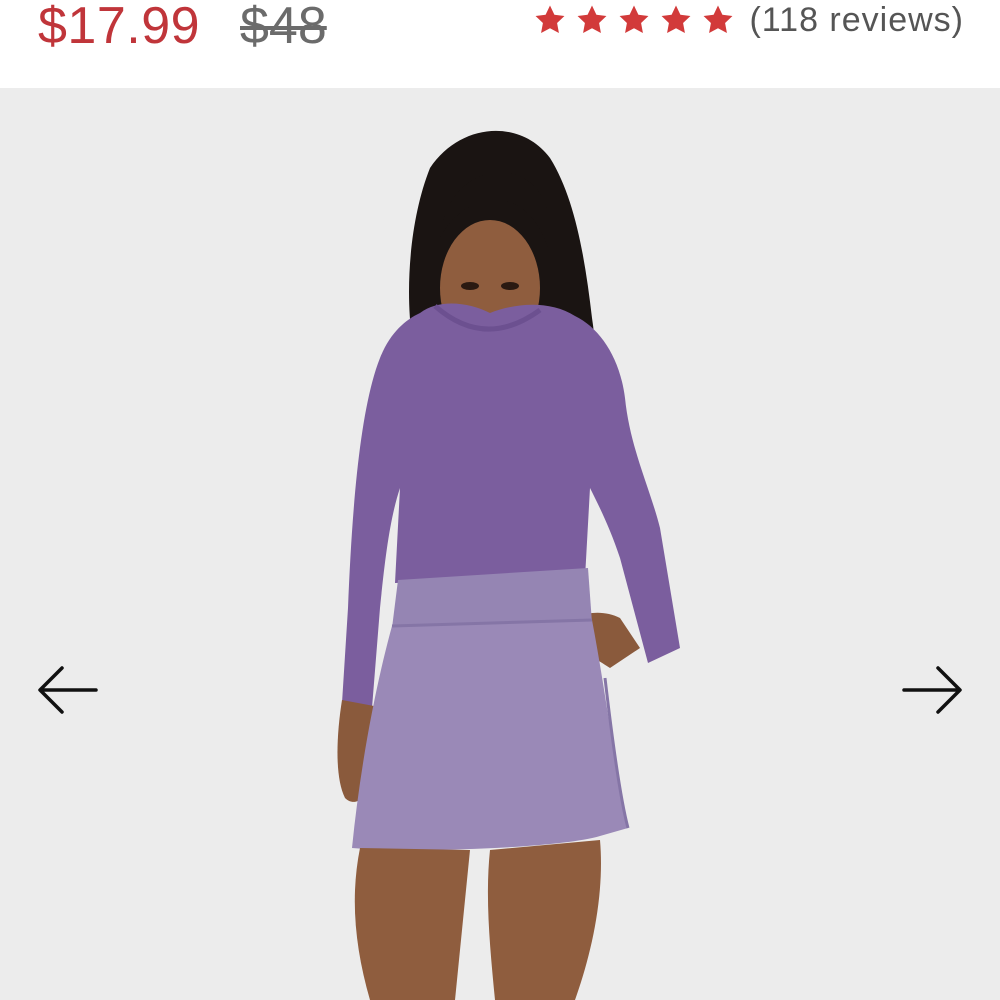 This screenshot has height=1000, width=1000. Describe the element at coordinates (283, 27) in the screenshot. I see `original-price: $48` at that location.